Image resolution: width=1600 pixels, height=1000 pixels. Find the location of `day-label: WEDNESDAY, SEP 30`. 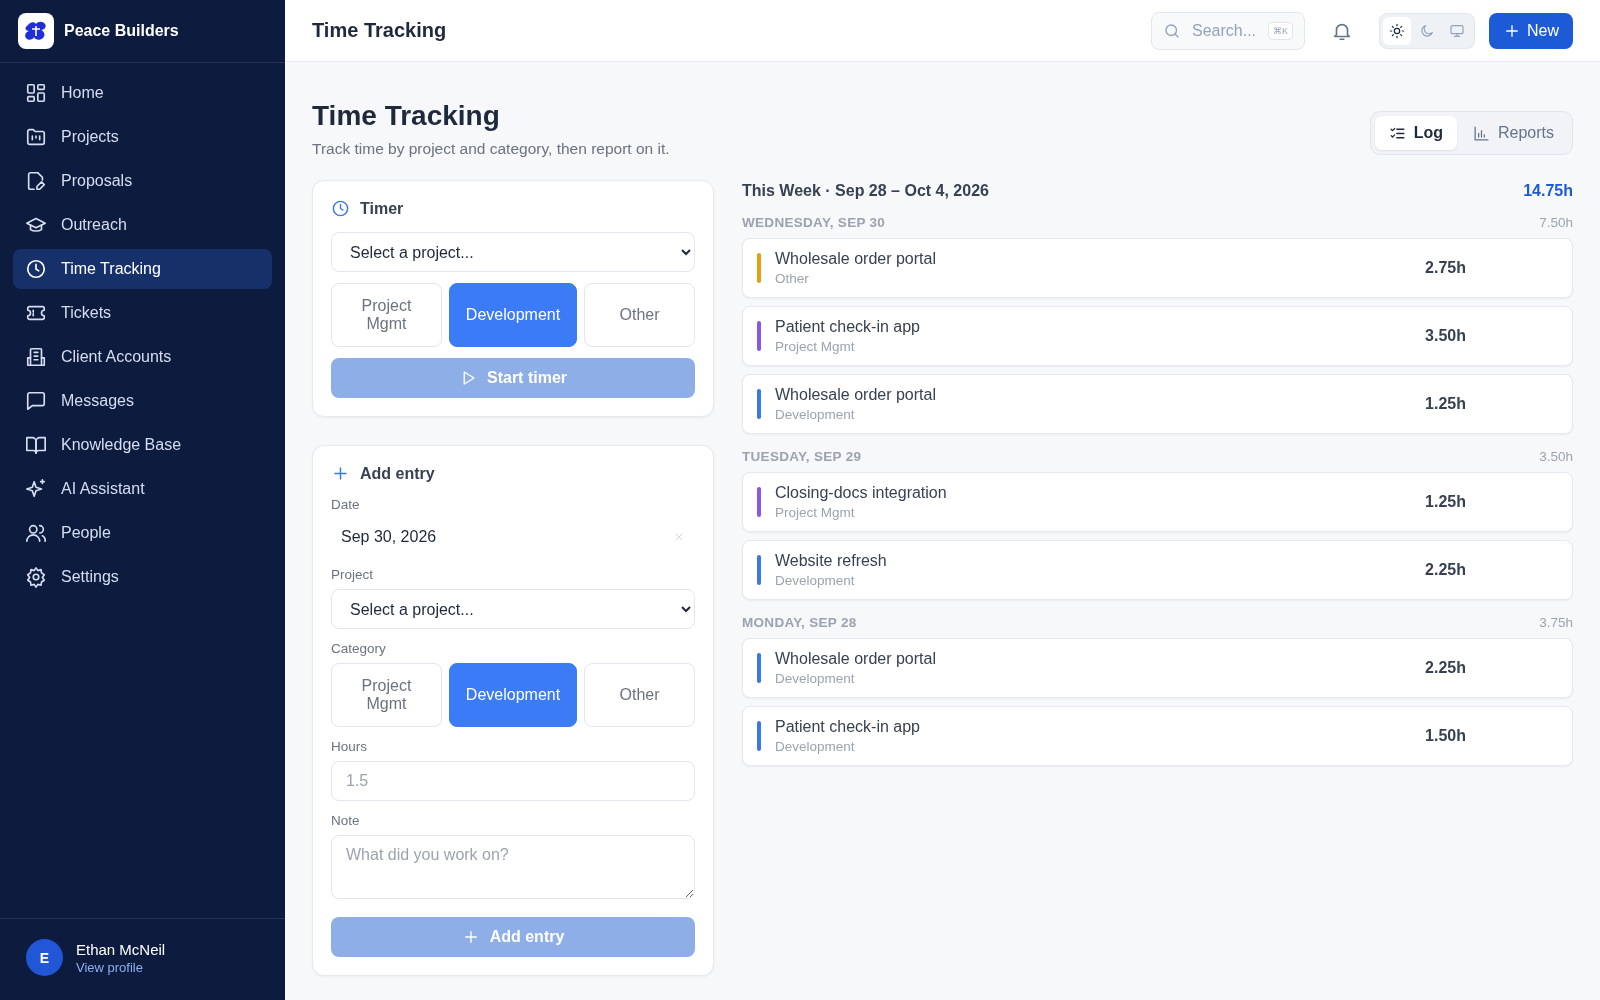

day-label: WEDNESDAY, SEP 30 is located at coordinates (814, 222).